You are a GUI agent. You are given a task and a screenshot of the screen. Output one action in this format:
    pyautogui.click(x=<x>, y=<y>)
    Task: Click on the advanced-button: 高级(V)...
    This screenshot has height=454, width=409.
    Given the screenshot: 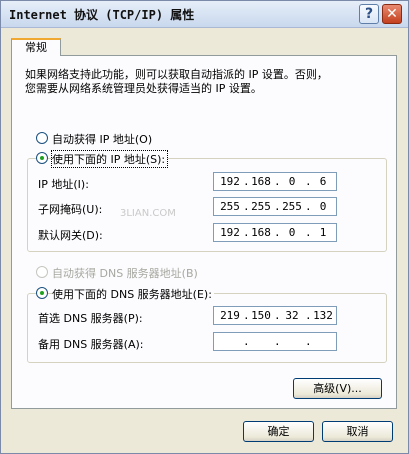 What is the action you would take?
    pyautogui.click(x=337, y=388)
    